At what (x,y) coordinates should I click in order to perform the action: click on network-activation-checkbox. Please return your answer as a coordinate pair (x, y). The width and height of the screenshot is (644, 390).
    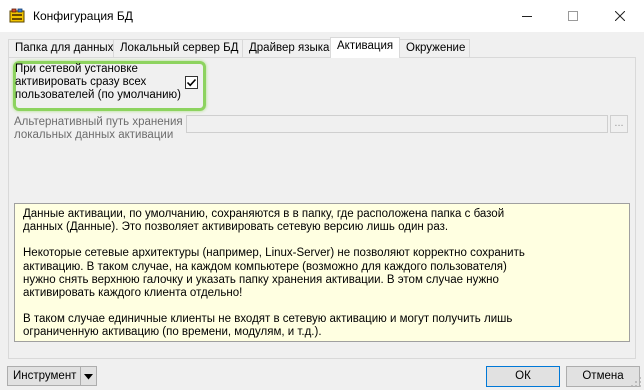
    Looking at the image, I should click on (191, 82).